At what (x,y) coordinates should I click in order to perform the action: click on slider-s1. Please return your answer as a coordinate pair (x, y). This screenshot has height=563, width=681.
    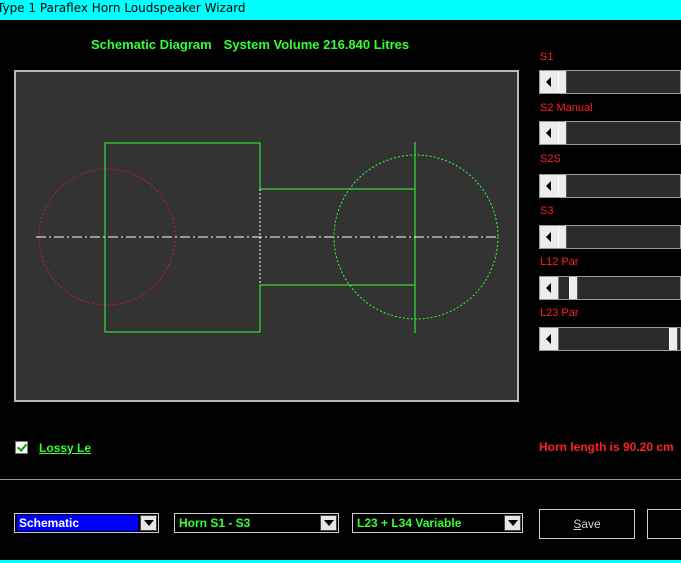
    Looking at the image, I should click on (610, 82).